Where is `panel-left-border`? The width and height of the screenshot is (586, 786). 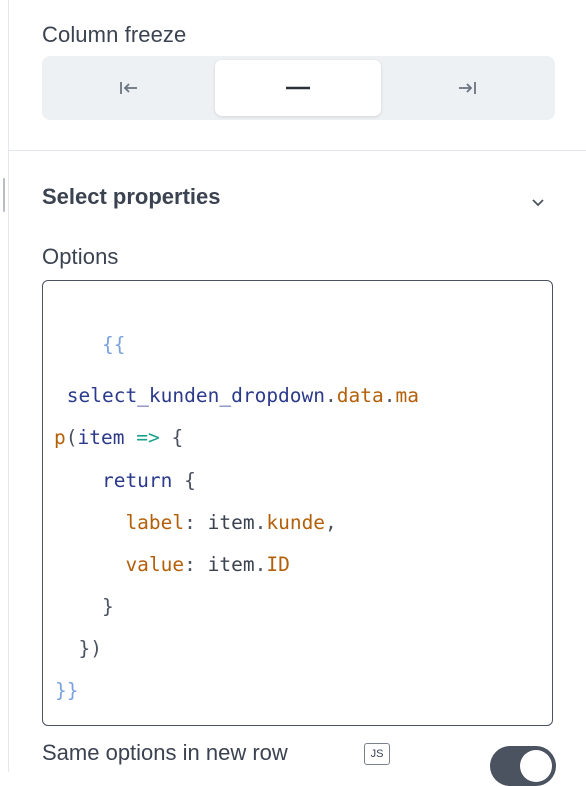
panel-left-border is located at coordinates (8, 386).